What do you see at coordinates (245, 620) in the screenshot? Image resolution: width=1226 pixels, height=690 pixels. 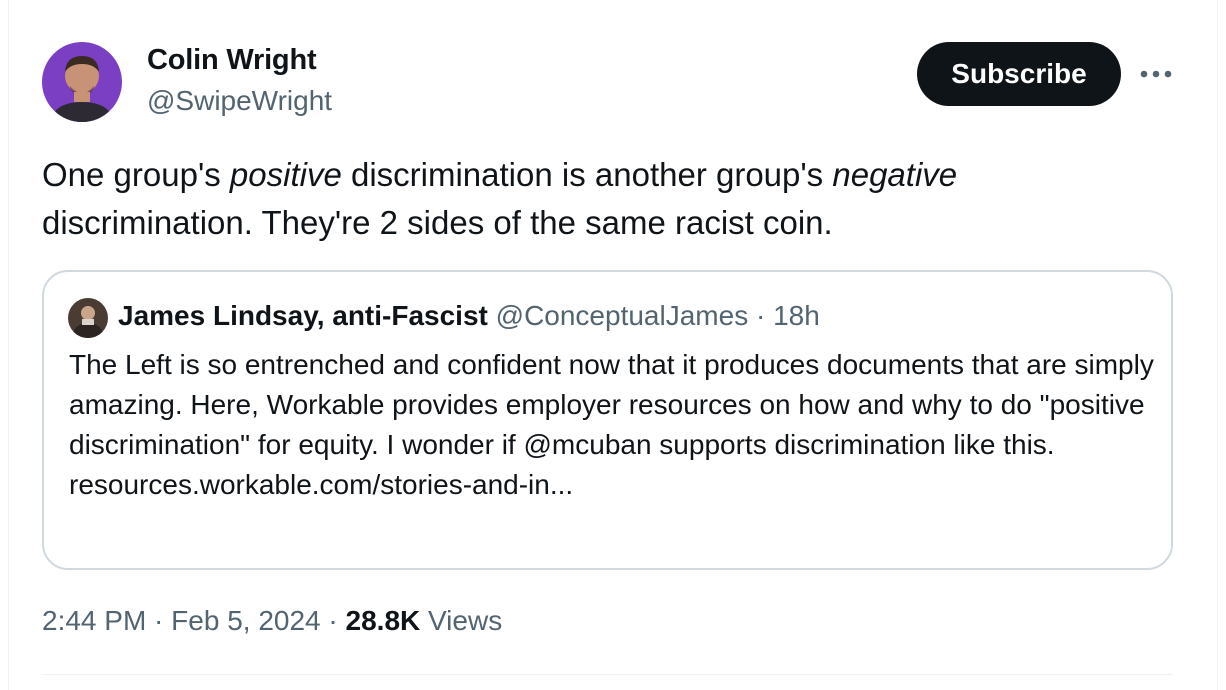 I see `tweet-date: Feb 5, 2024` at bounding box center [245, 620].